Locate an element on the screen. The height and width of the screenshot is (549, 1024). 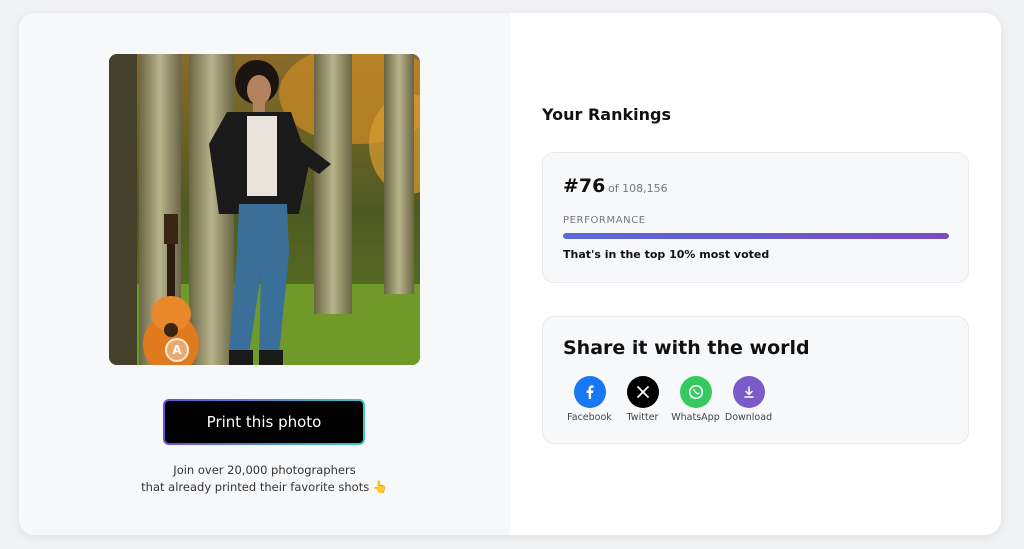
share-download-button: Download is located at coordinates (748, 399).